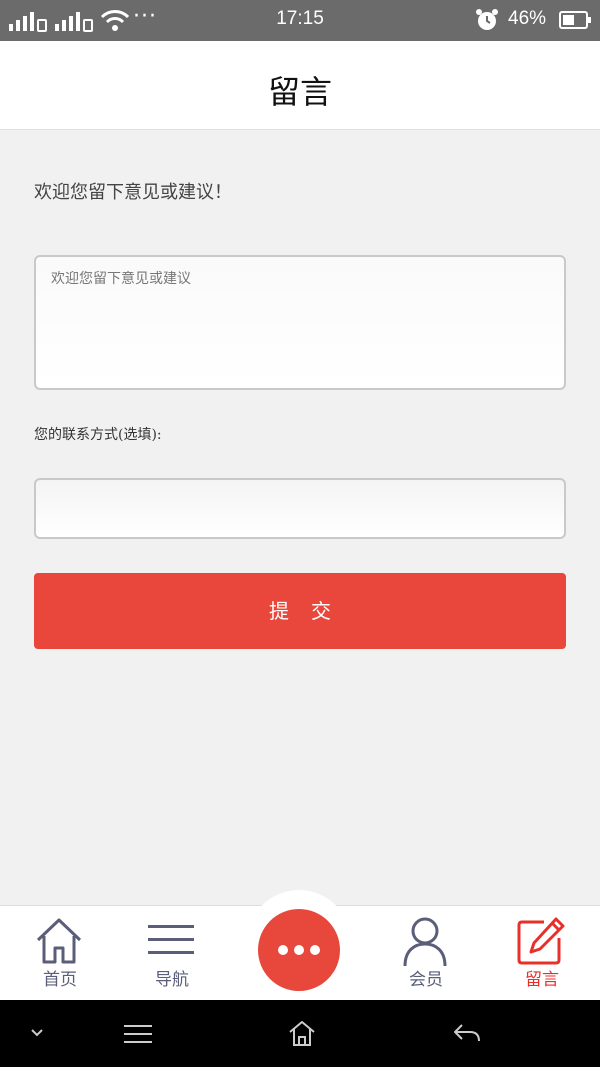 The image size is (600, 1067). What do you see at coordinates (59, 941) in the screenshot?
I see `home-icon` at bounding box center [59, 941].